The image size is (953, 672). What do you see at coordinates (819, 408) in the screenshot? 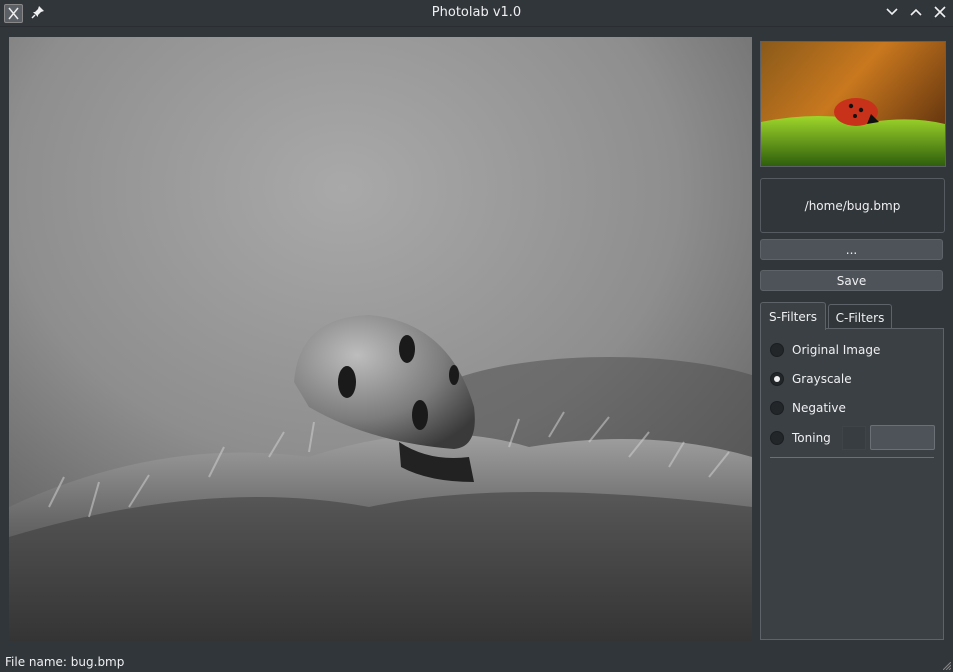
I see `filter-label: Negative` at bounding box center [819, 408].